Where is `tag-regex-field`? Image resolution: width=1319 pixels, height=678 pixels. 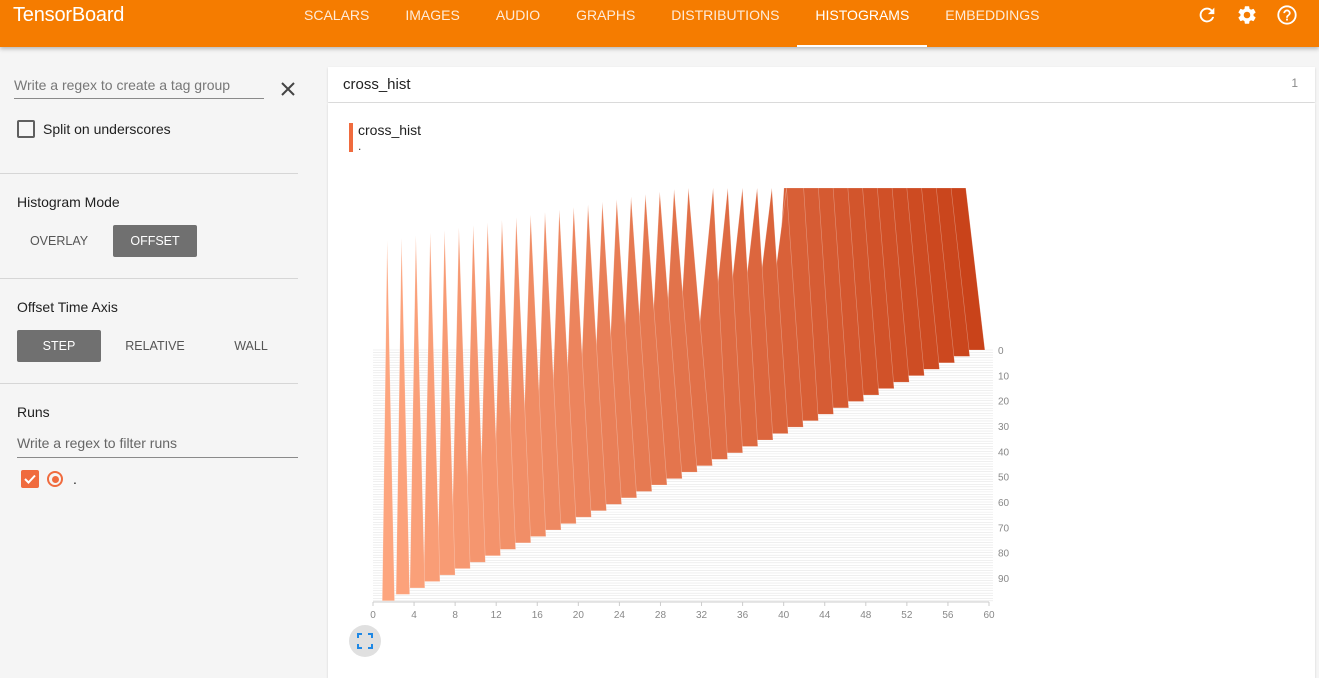
tag-regex-field is located at coordinates (139, 88).